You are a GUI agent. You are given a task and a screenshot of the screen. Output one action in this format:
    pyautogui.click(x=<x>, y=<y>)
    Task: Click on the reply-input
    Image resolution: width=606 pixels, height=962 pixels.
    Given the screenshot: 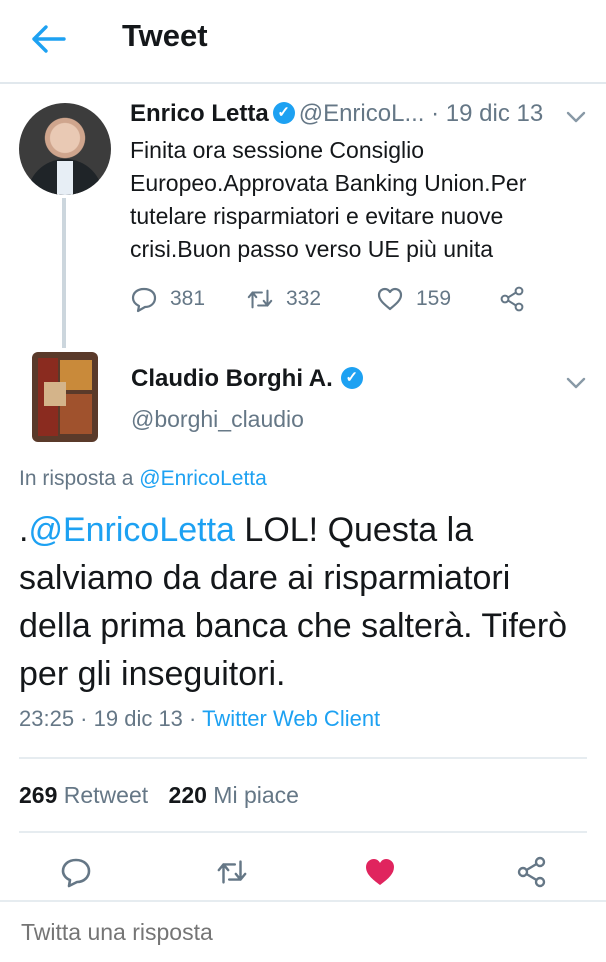 What is the action you would take?
    pyautogui.click(x=301, y=932)
    